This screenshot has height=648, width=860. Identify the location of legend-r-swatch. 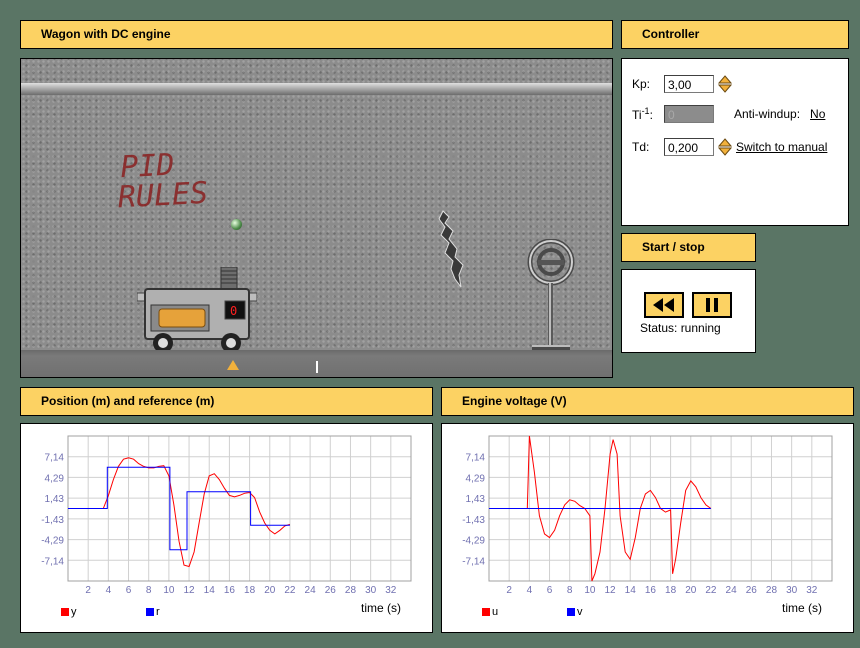
(150, 612).